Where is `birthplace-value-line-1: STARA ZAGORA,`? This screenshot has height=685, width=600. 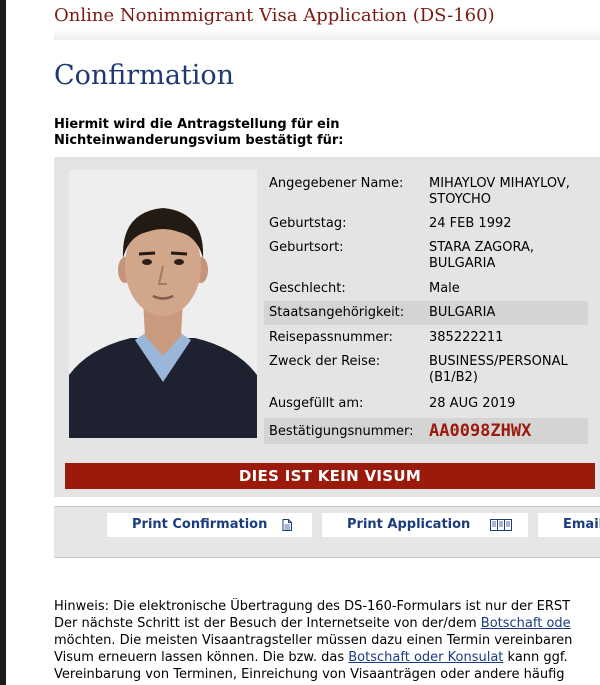
birthplace-value-line-1: STARA ZAGORA, is located at coordinates (482, 247).